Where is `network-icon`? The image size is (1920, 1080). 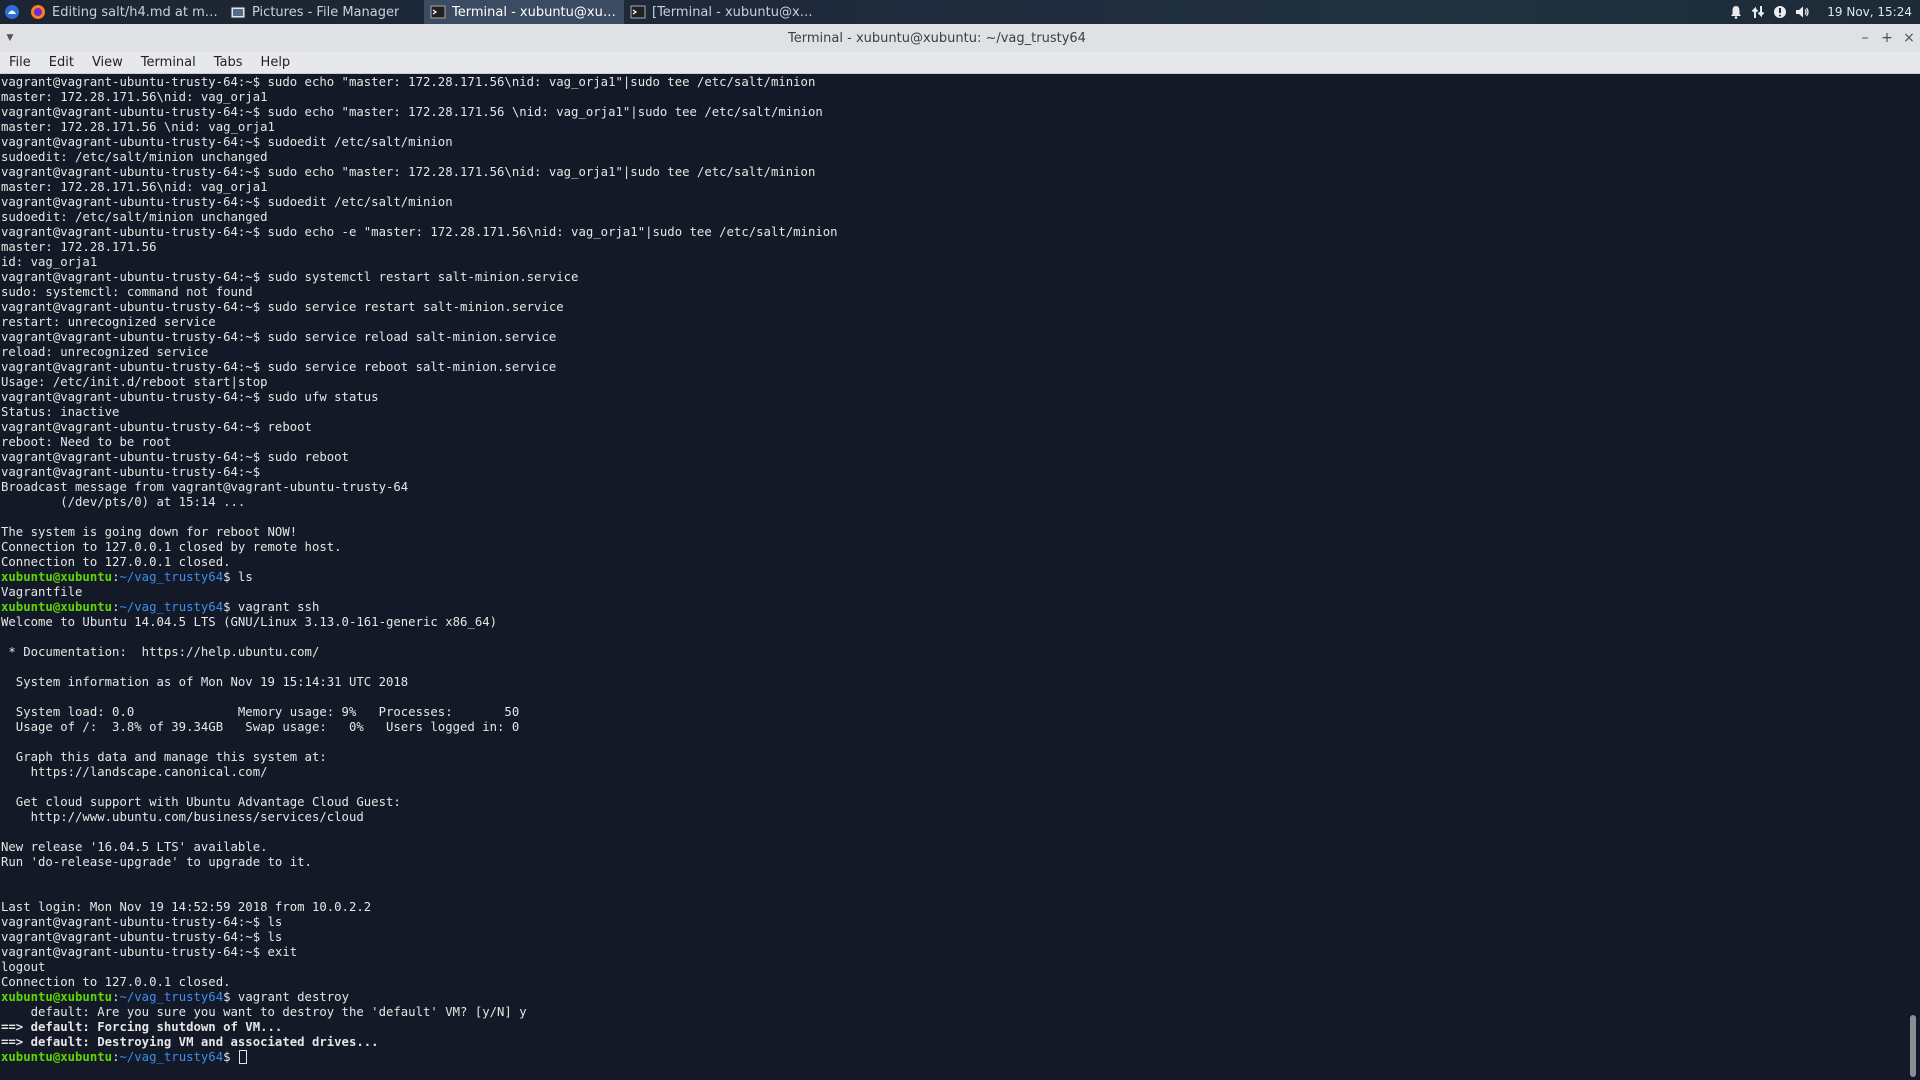
network-icon is located at coordinates (1758, 12).